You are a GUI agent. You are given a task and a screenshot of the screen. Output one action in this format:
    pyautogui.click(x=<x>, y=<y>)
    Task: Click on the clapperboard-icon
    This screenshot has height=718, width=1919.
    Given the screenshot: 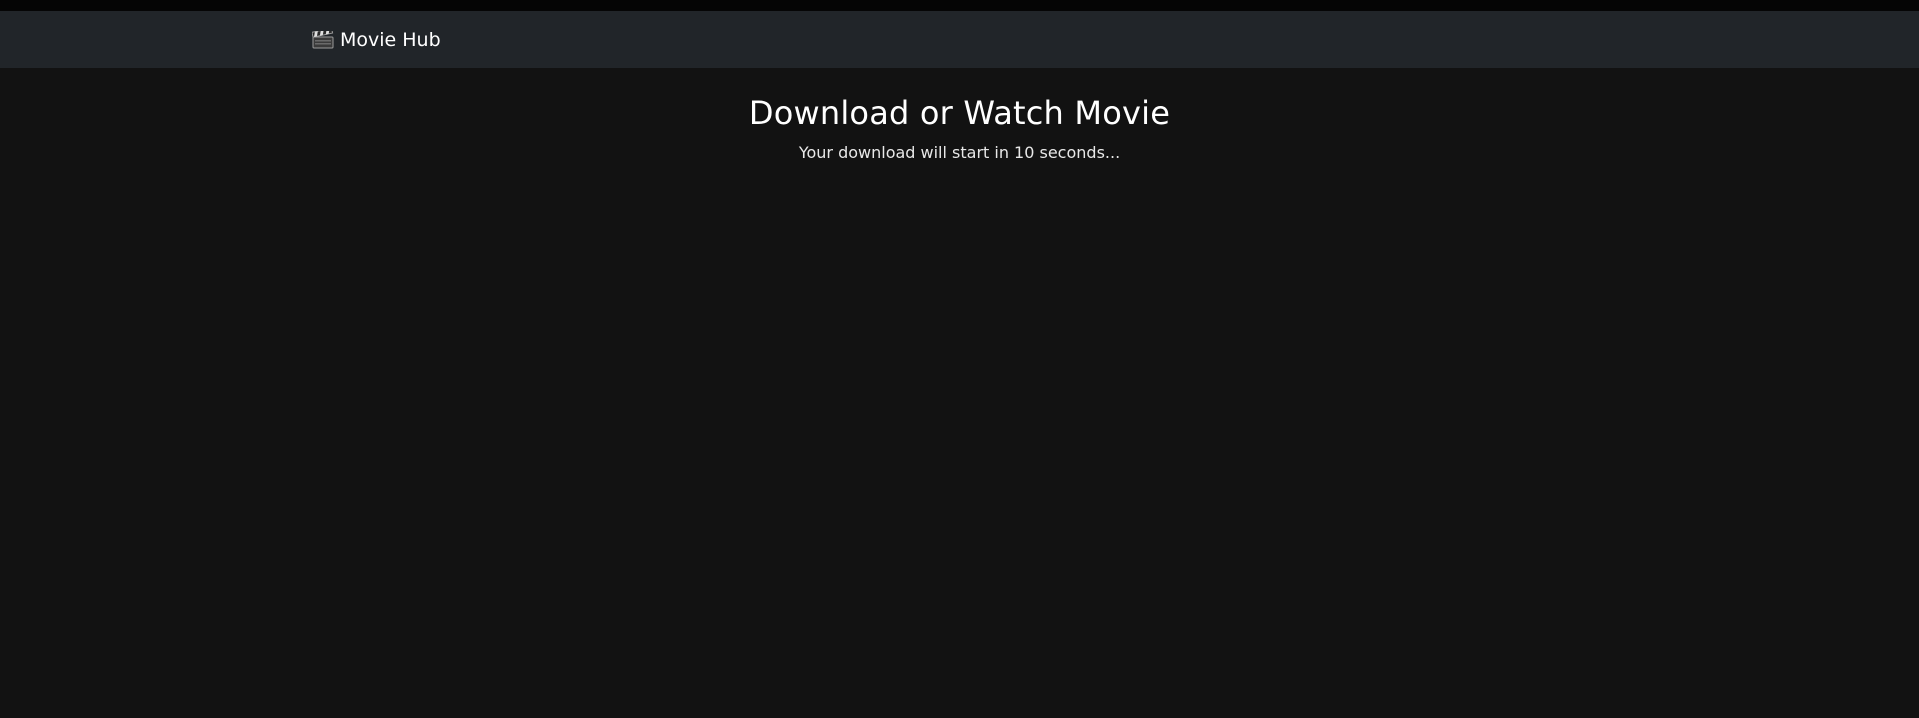 What is the action you would take?
    pyautogui.click(x=323, y=39)
    